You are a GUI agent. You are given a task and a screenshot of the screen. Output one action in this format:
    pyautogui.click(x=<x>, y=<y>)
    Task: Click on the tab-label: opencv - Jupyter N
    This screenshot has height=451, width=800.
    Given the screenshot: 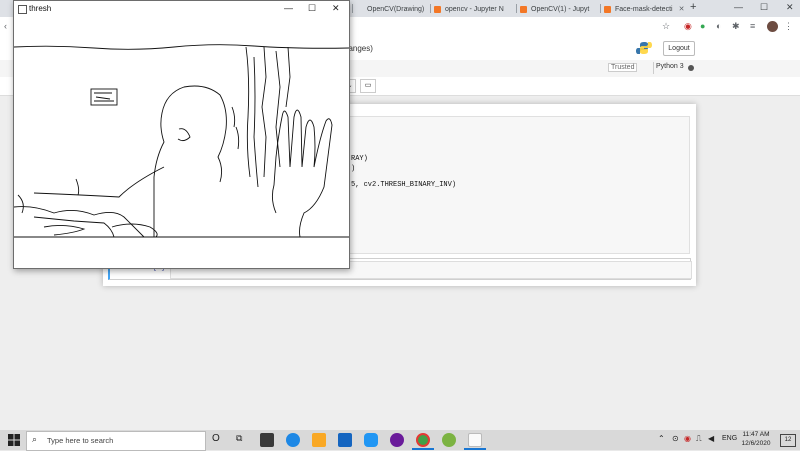 What is the action you would take?
    pyautogui.click(x=474, y=9)
    